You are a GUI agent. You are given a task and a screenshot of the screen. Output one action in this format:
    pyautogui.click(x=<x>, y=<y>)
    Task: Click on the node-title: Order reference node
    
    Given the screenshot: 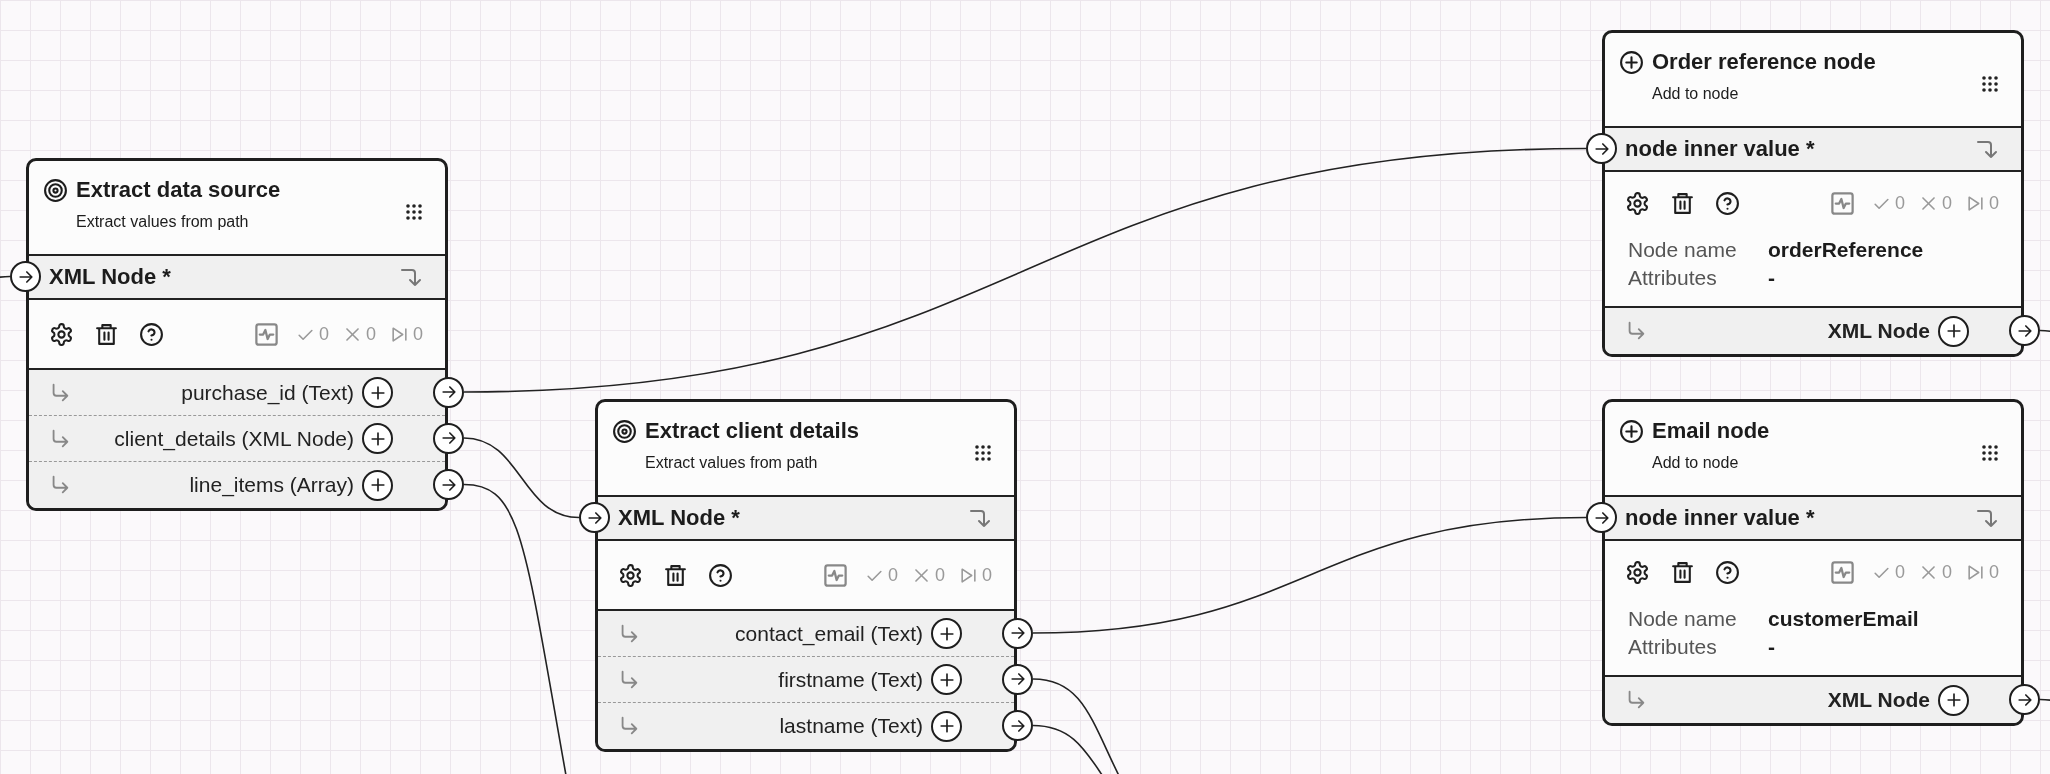 What is the action you would take?
    pyautogui.click(x=1764, y=62)
    